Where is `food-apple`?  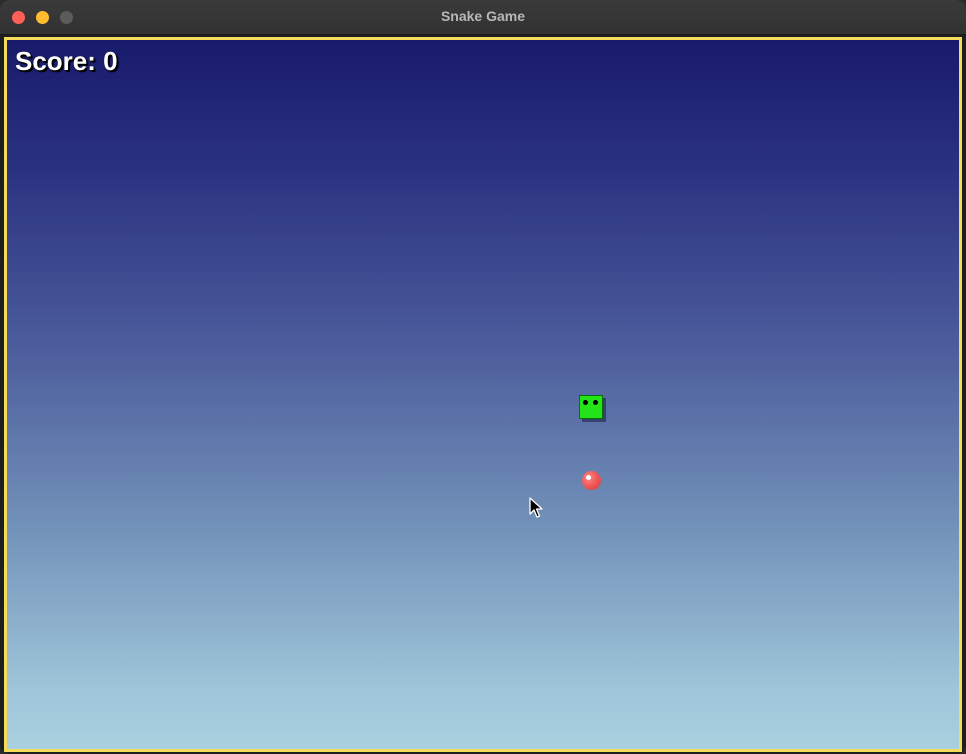 food-apple is located at coordinates (591, 480).